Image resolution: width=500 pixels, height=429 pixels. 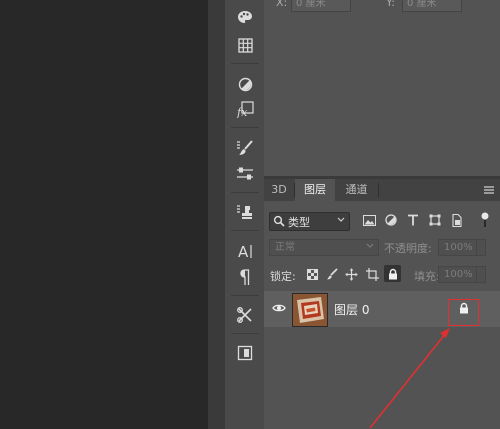 What do you see at coordinates (458, 274) in the screenshot?
I see `fill-field: 100%` at bounding box center [458, 274].